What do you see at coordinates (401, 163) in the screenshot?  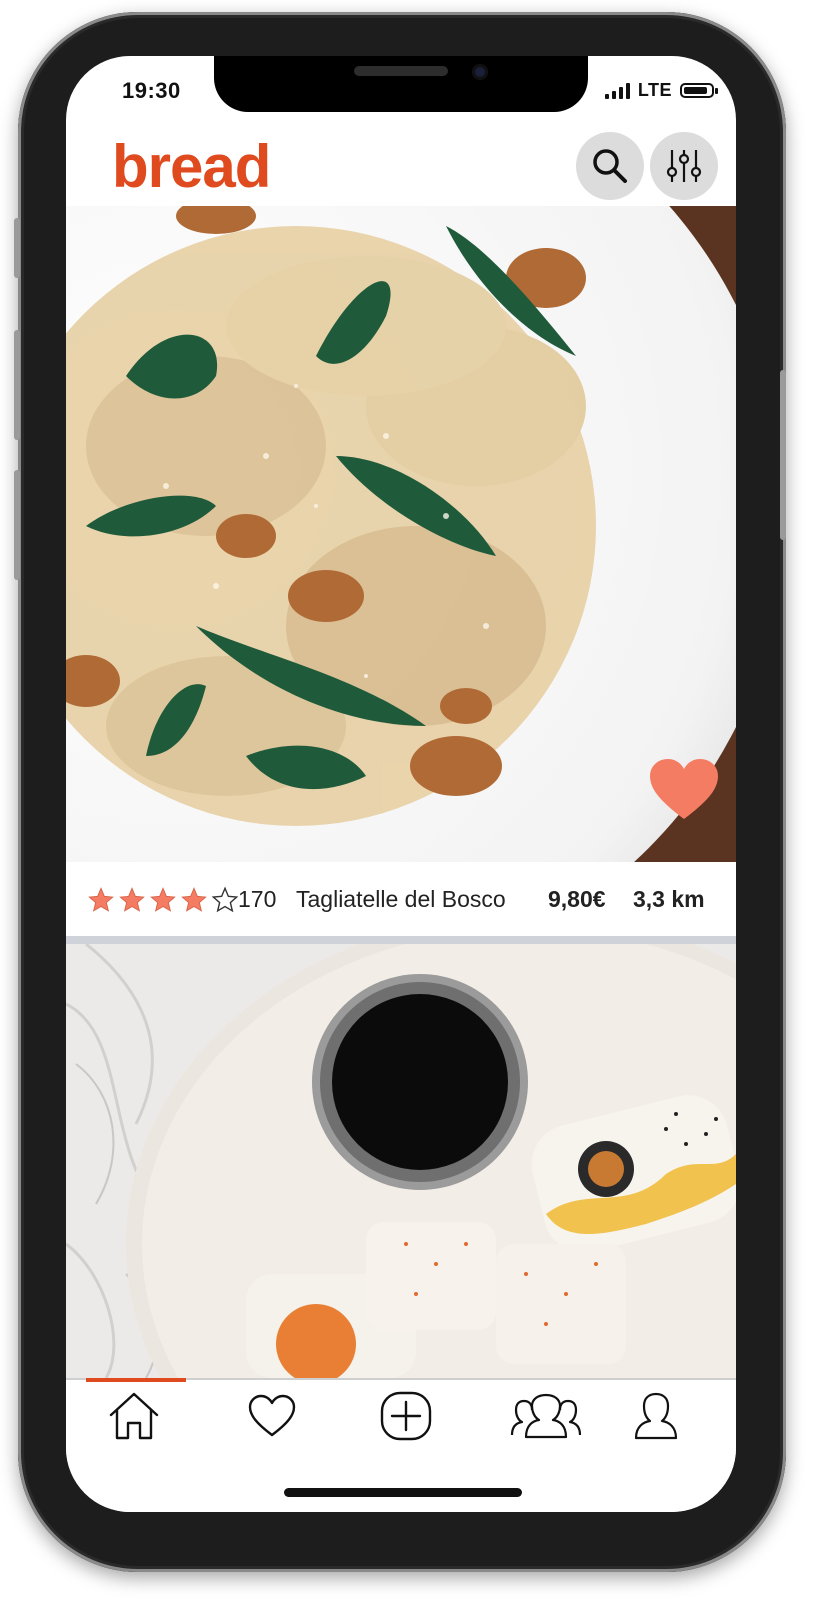 I see `app-header: bread` at bounding box center [401, 163].